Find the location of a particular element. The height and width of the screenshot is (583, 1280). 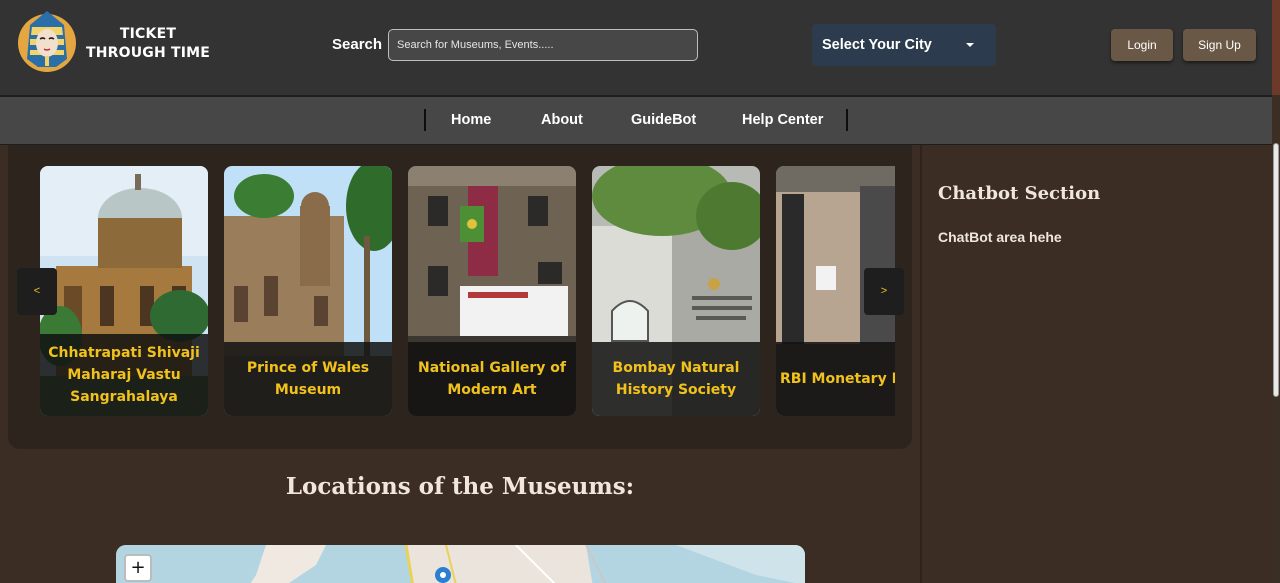

city-select-label: Select Your City is located at coordinates (877, 45).